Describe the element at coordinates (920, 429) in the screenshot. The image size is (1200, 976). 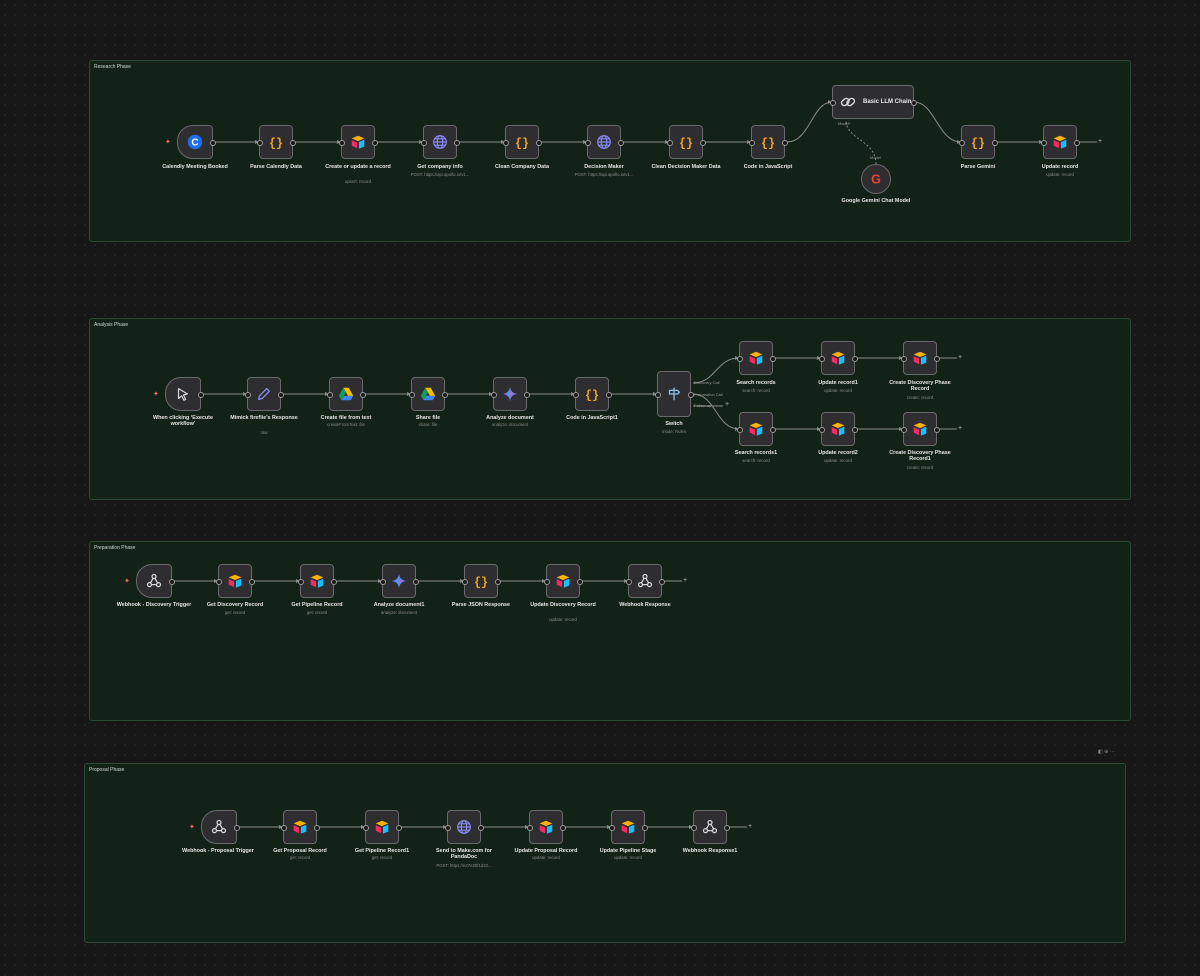
I see `node-create-discovery-phase-record1` at that location.